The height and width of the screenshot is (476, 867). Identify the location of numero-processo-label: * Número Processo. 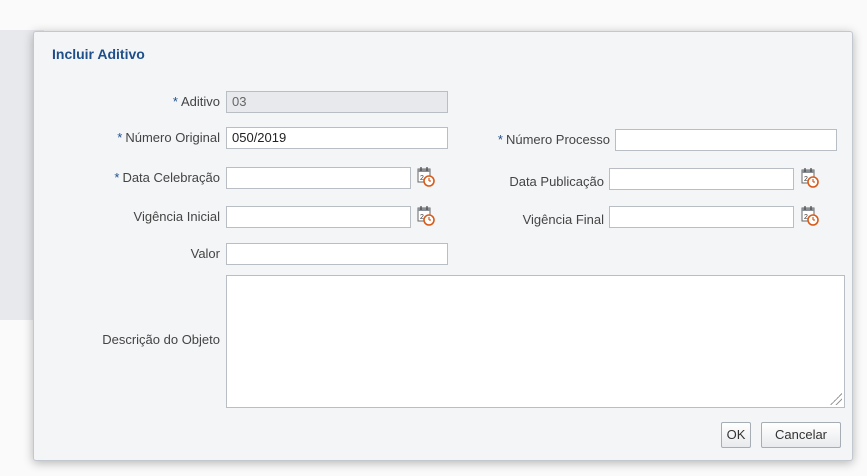
(553, 139).